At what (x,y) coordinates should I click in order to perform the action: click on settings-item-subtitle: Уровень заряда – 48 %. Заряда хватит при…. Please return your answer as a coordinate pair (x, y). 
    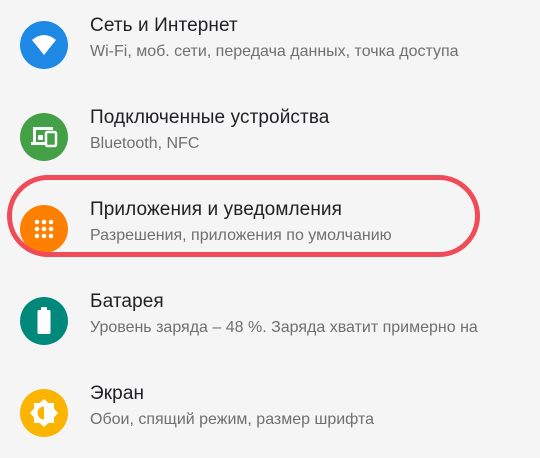
    Looking at the image, I should click on (284, 327).